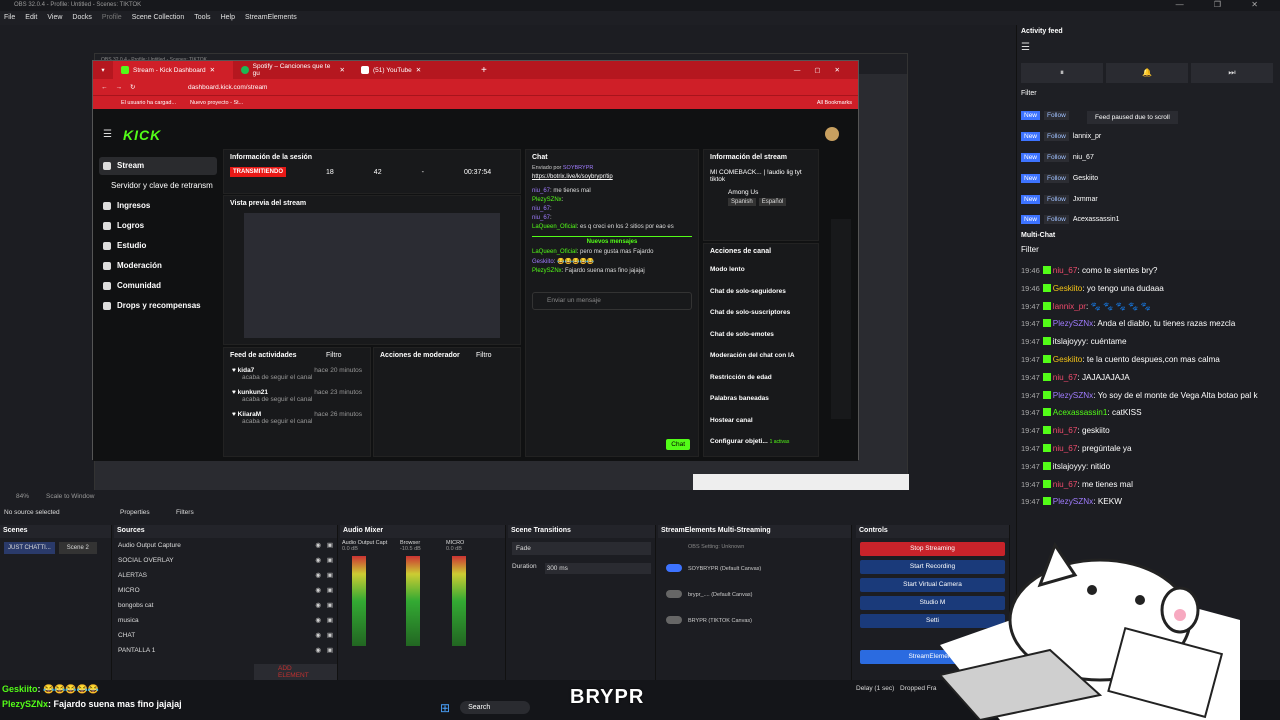  I want to click on sidebar-item-estudio: Estudio, so click(124, 245).